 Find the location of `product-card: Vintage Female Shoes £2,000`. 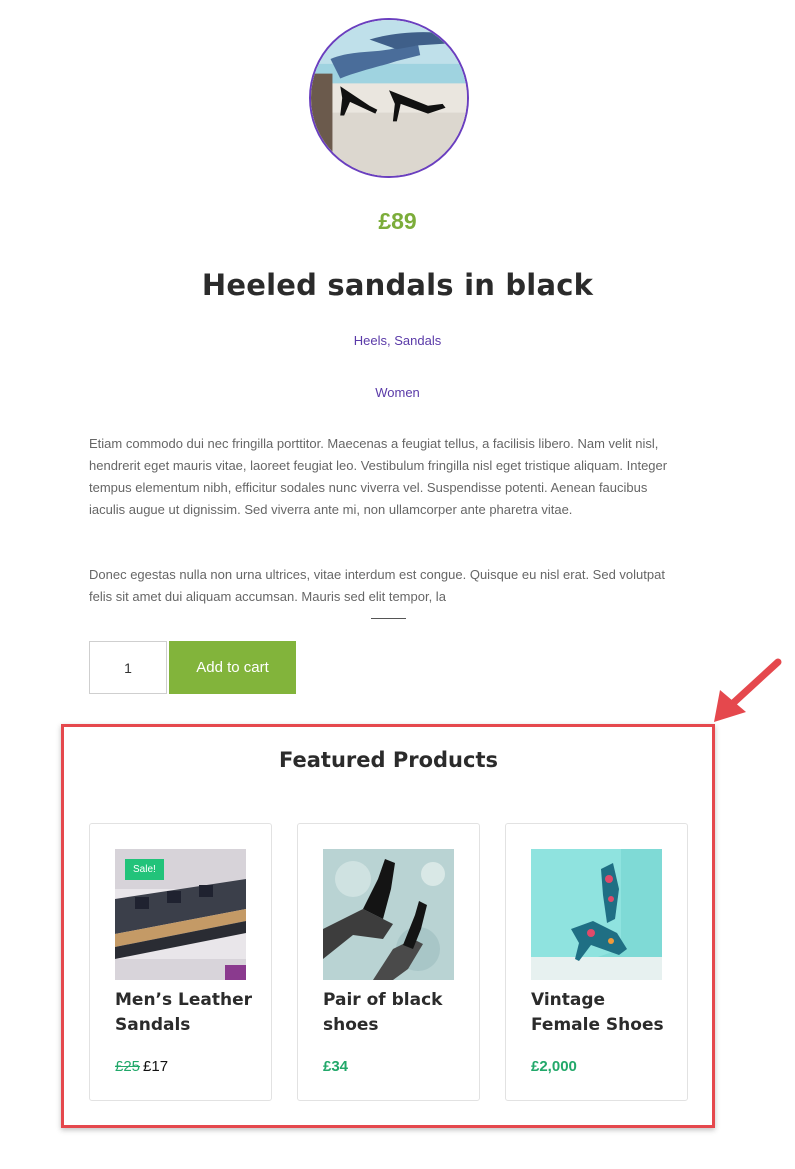

product-card: Vintage Female Shoes £2,000 is located at coordinates (596, 962).